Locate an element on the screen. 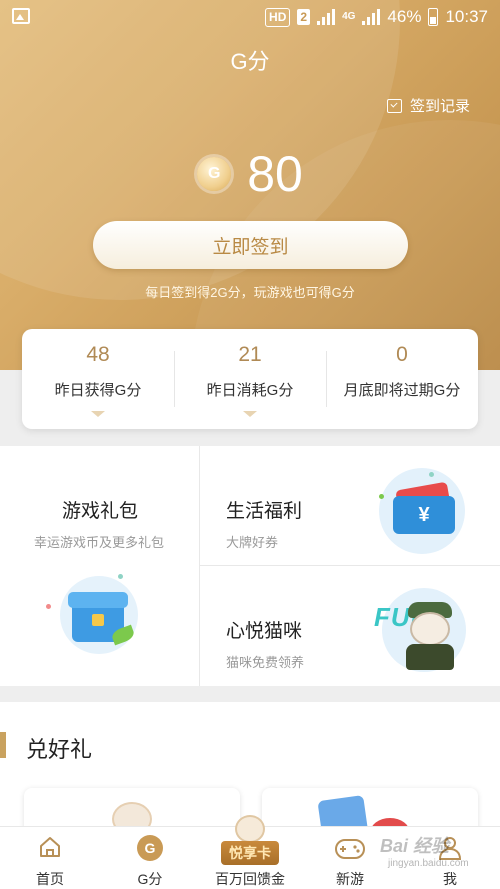  points-stats-card: 48 昨日获得G分 21 昨日消耗G分 0 月底即将过期G分 is located at coordinates (250, 379).